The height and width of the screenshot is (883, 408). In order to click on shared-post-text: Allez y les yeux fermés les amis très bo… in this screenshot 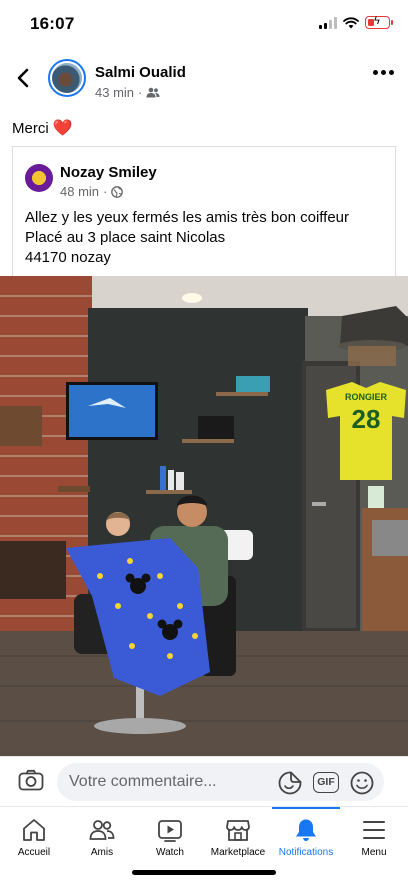, I will do `click(187, 237)`.